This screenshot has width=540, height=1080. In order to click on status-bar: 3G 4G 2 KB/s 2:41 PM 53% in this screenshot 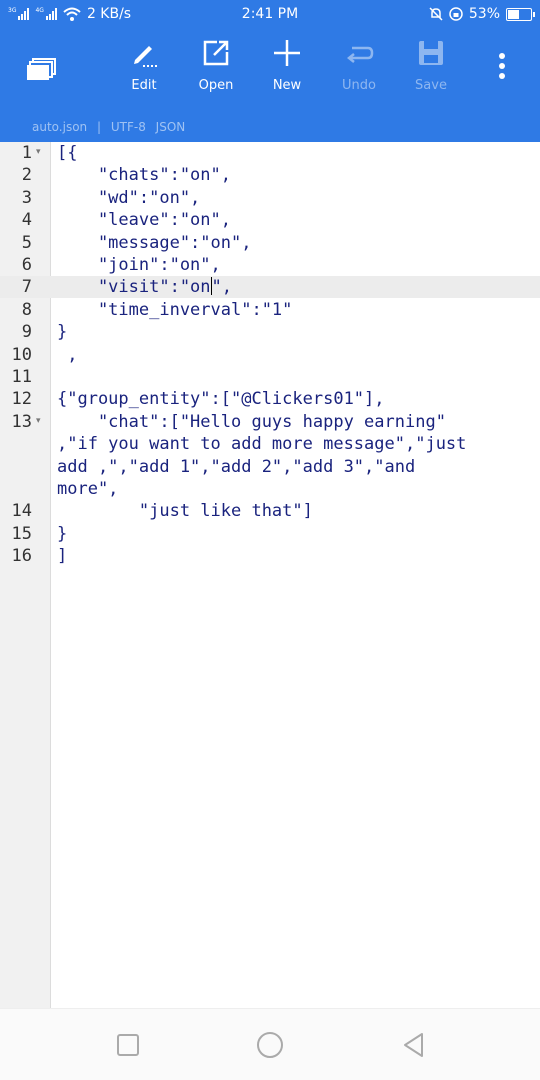, I will do `click(270, 14)`.